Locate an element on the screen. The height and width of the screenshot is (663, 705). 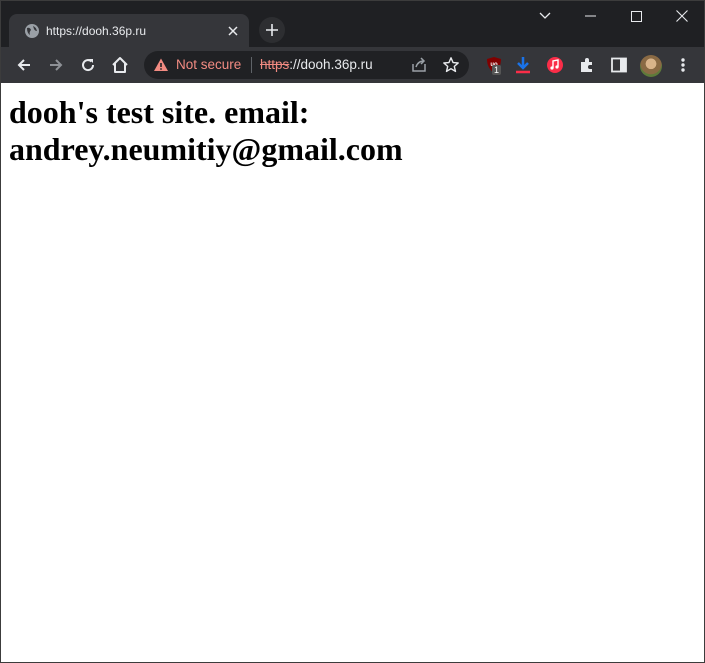
side-panel-icon is located at coordinates (619, 65).